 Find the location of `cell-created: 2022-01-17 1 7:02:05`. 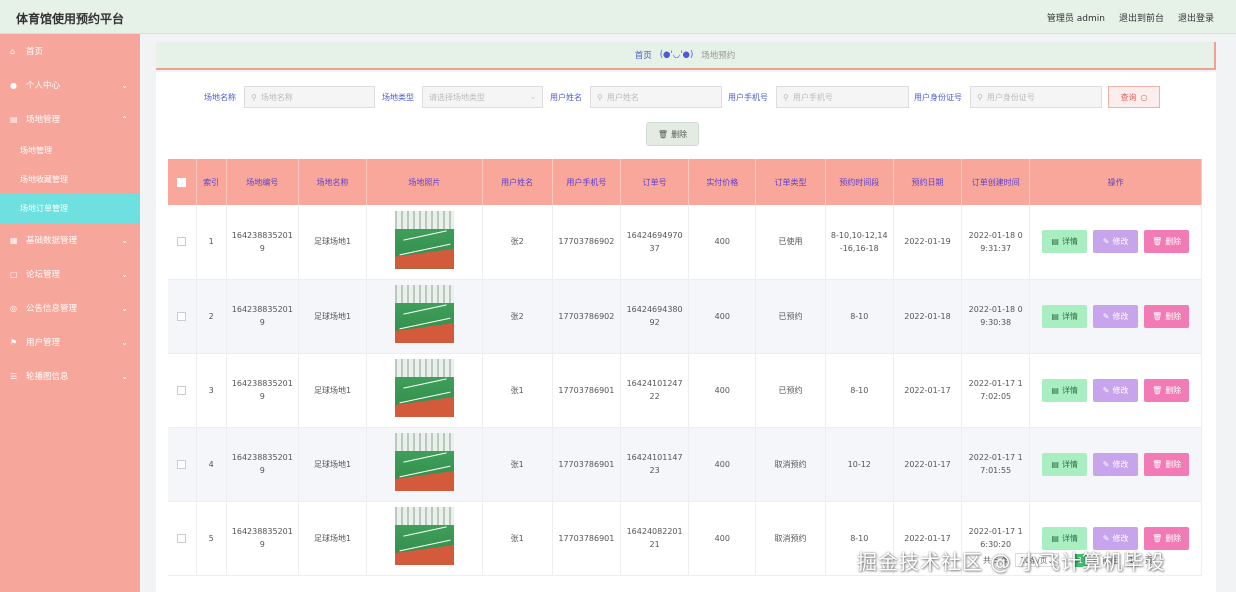

cell-created: 2022-01-17 1 7:02:05 is located at coordinates (996, 390).